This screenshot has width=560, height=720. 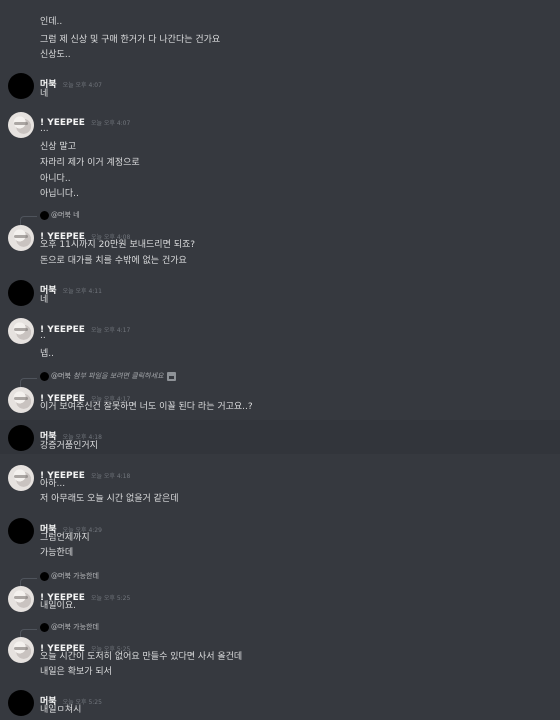 I want to click on reply-preview: @머북 네, so click(x=60, y=215).